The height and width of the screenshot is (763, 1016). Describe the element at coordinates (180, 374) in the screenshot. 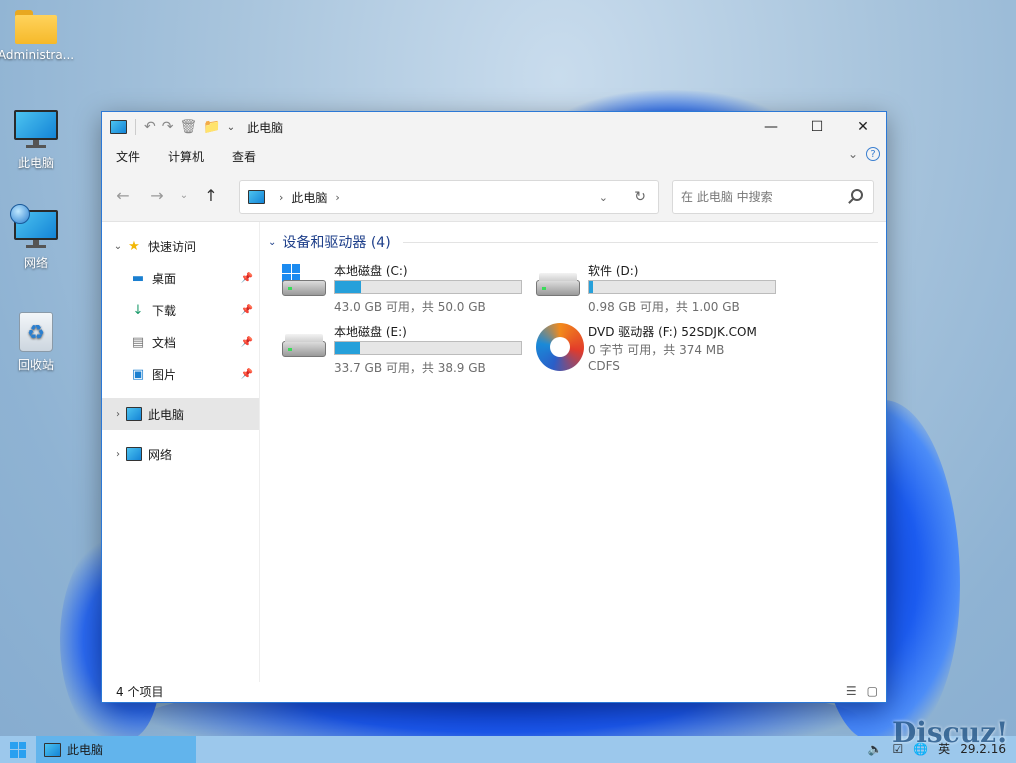

I see `sidebar-item-pictures: ▣ 图片 📌` at that location.